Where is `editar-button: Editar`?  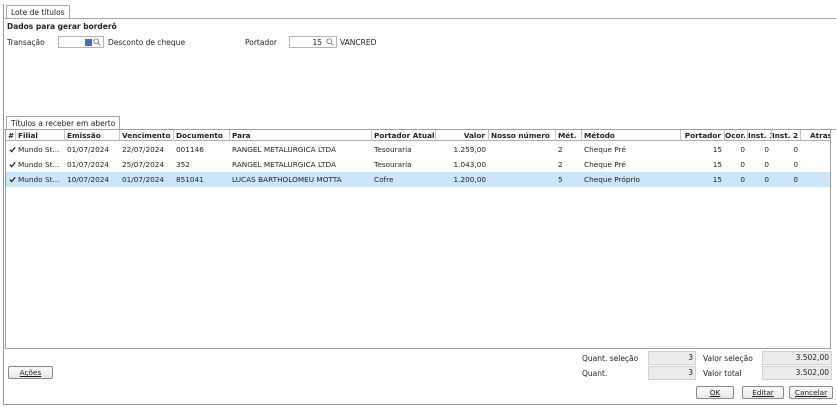
editar-button: Editar is located at coordinates (763, 392).